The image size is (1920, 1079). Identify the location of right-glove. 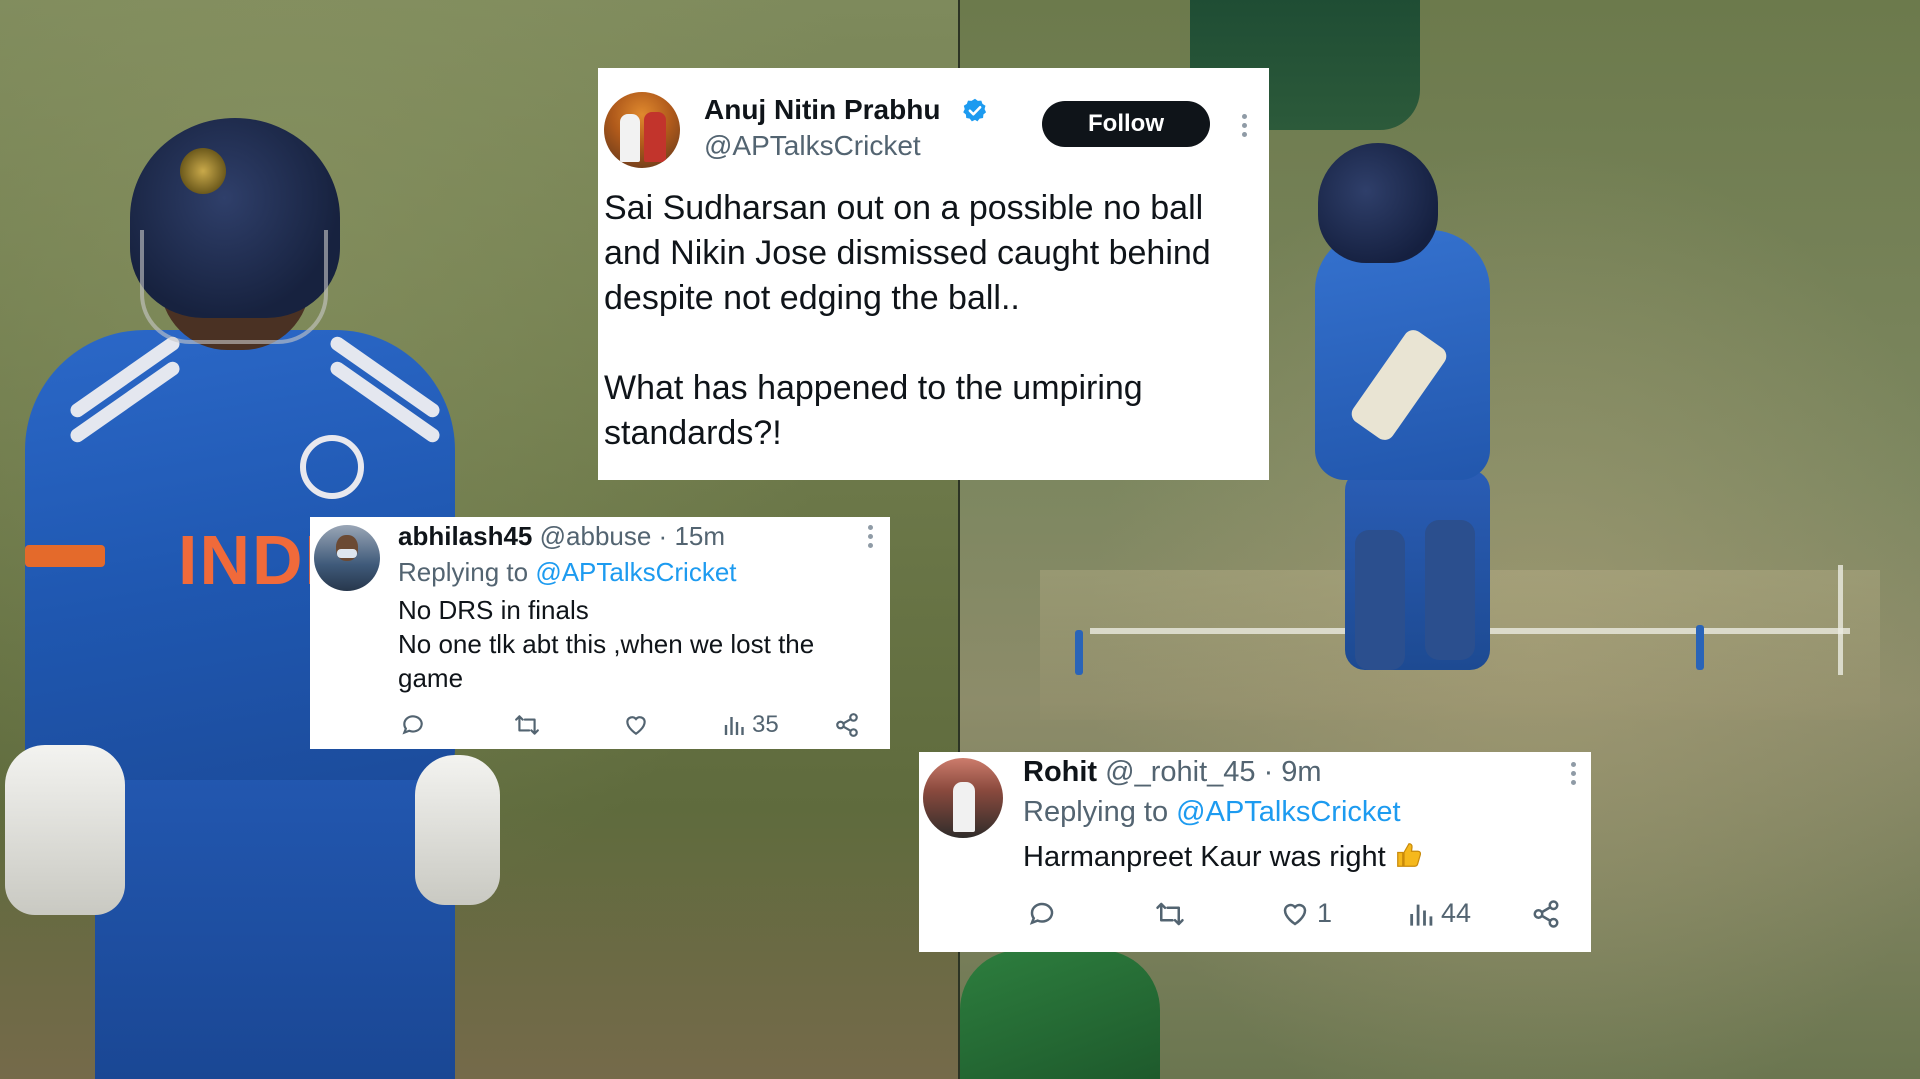
(457, 830).